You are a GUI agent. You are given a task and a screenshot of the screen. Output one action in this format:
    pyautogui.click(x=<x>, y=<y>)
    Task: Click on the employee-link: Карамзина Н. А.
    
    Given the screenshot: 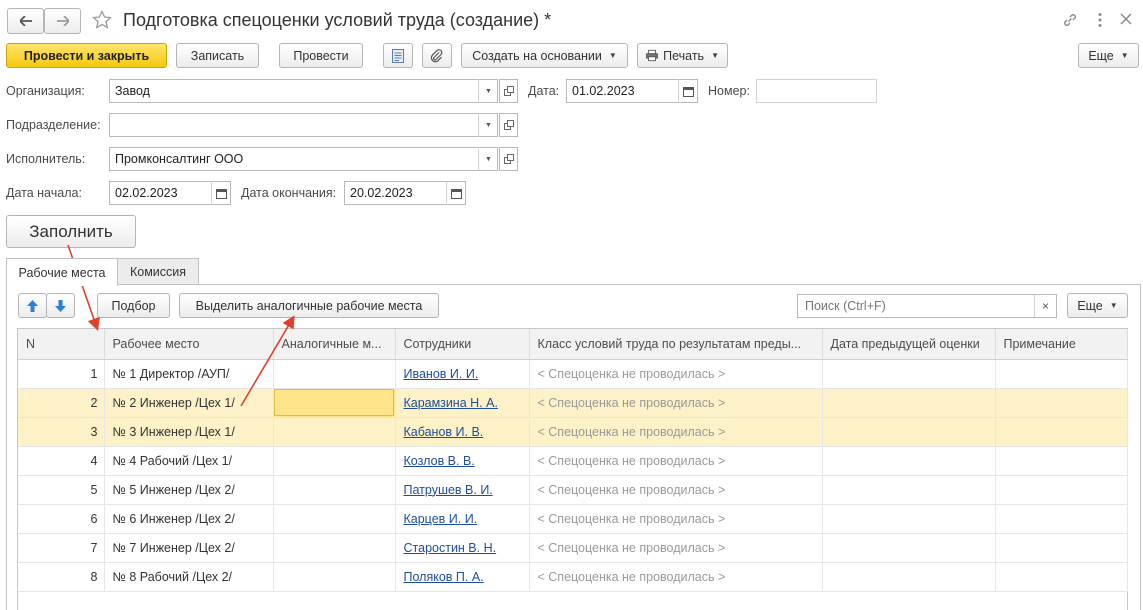 What is the action you would take?
    pyautogui.click(x=451, y=403)
    